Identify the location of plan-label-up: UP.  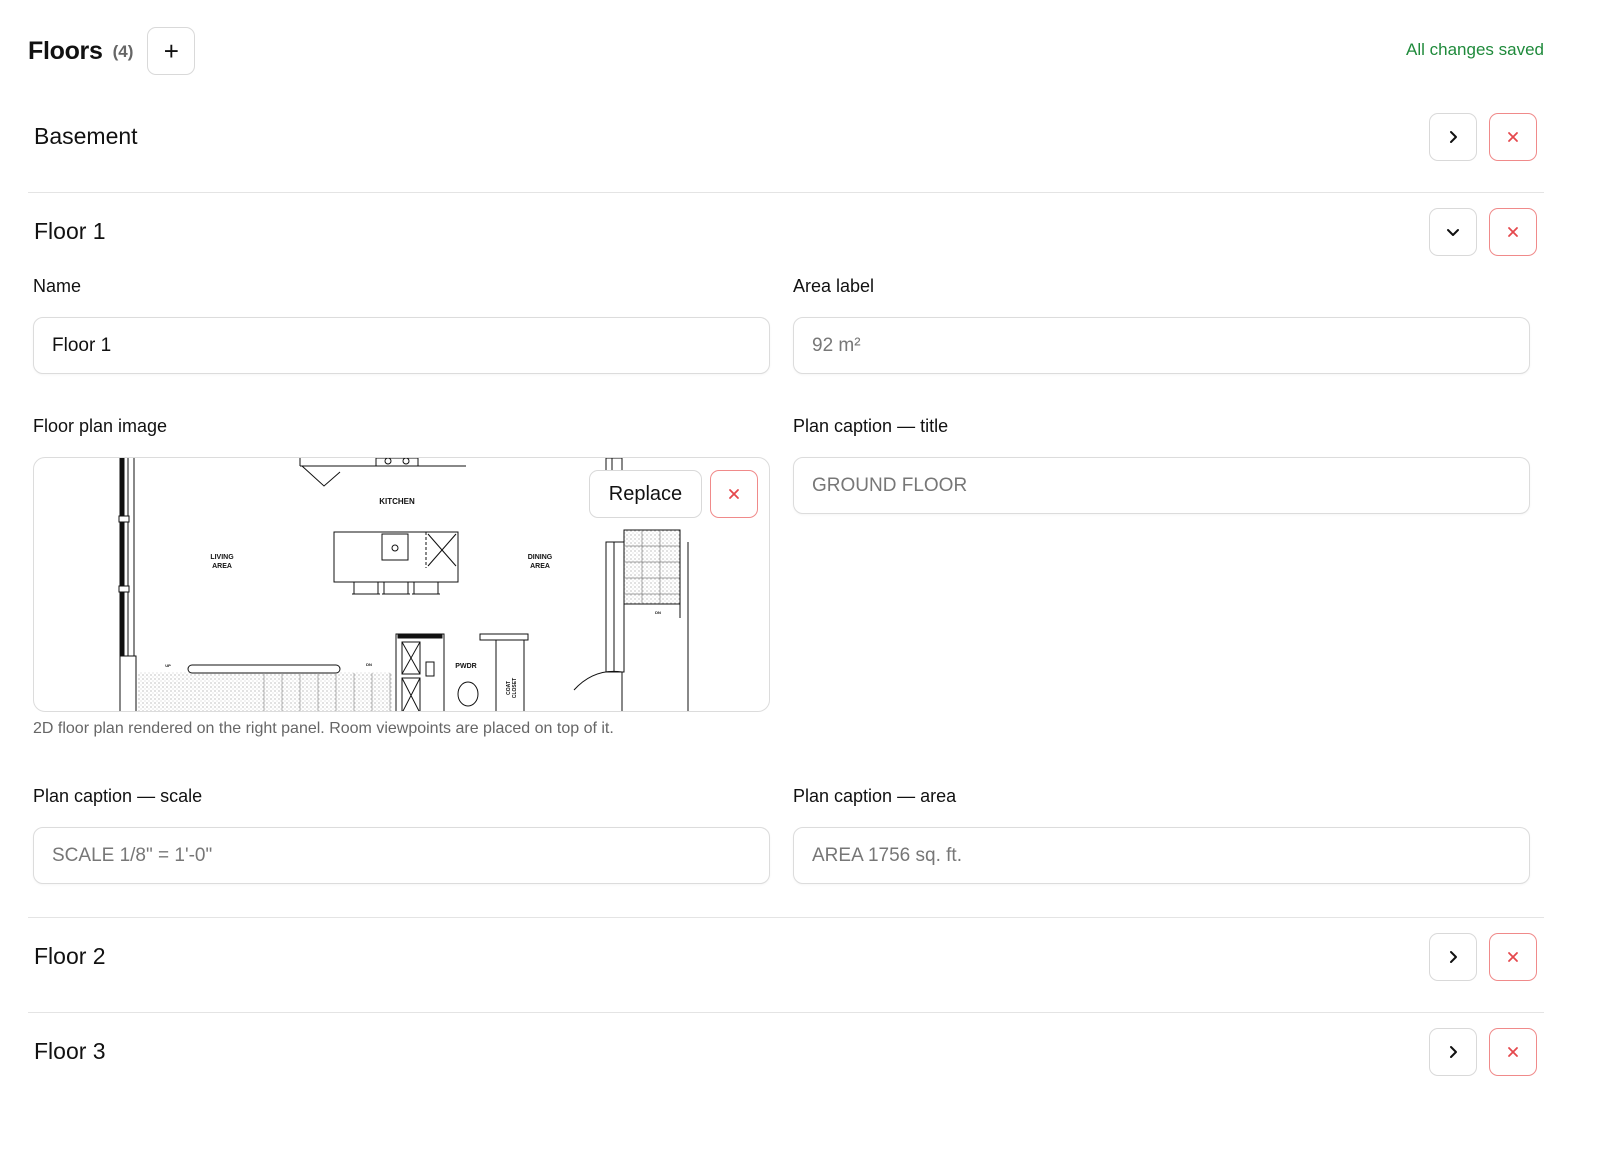
(168, 665).